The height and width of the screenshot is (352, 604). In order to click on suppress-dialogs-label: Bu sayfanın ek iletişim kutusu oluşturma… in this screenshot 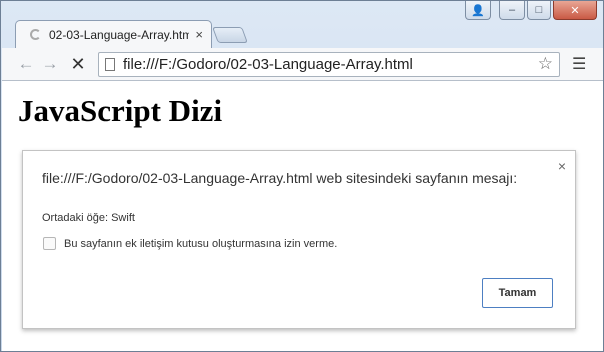, I will do `click(201, 243)`.